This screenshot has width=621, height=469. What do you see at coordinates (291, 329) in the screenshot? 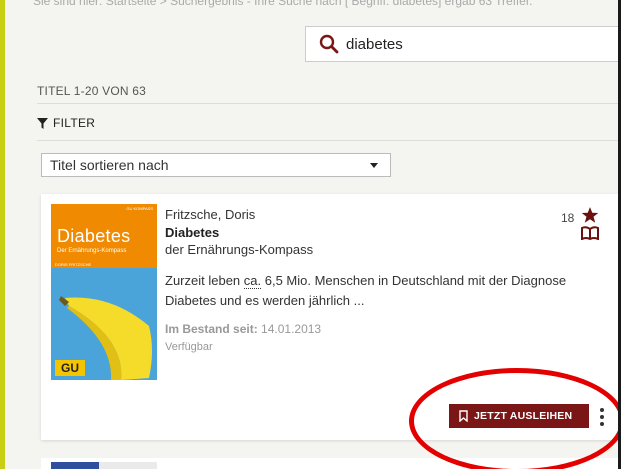
I see `stock-date-value: 14.01.2013` at bounding box center [291, 329].